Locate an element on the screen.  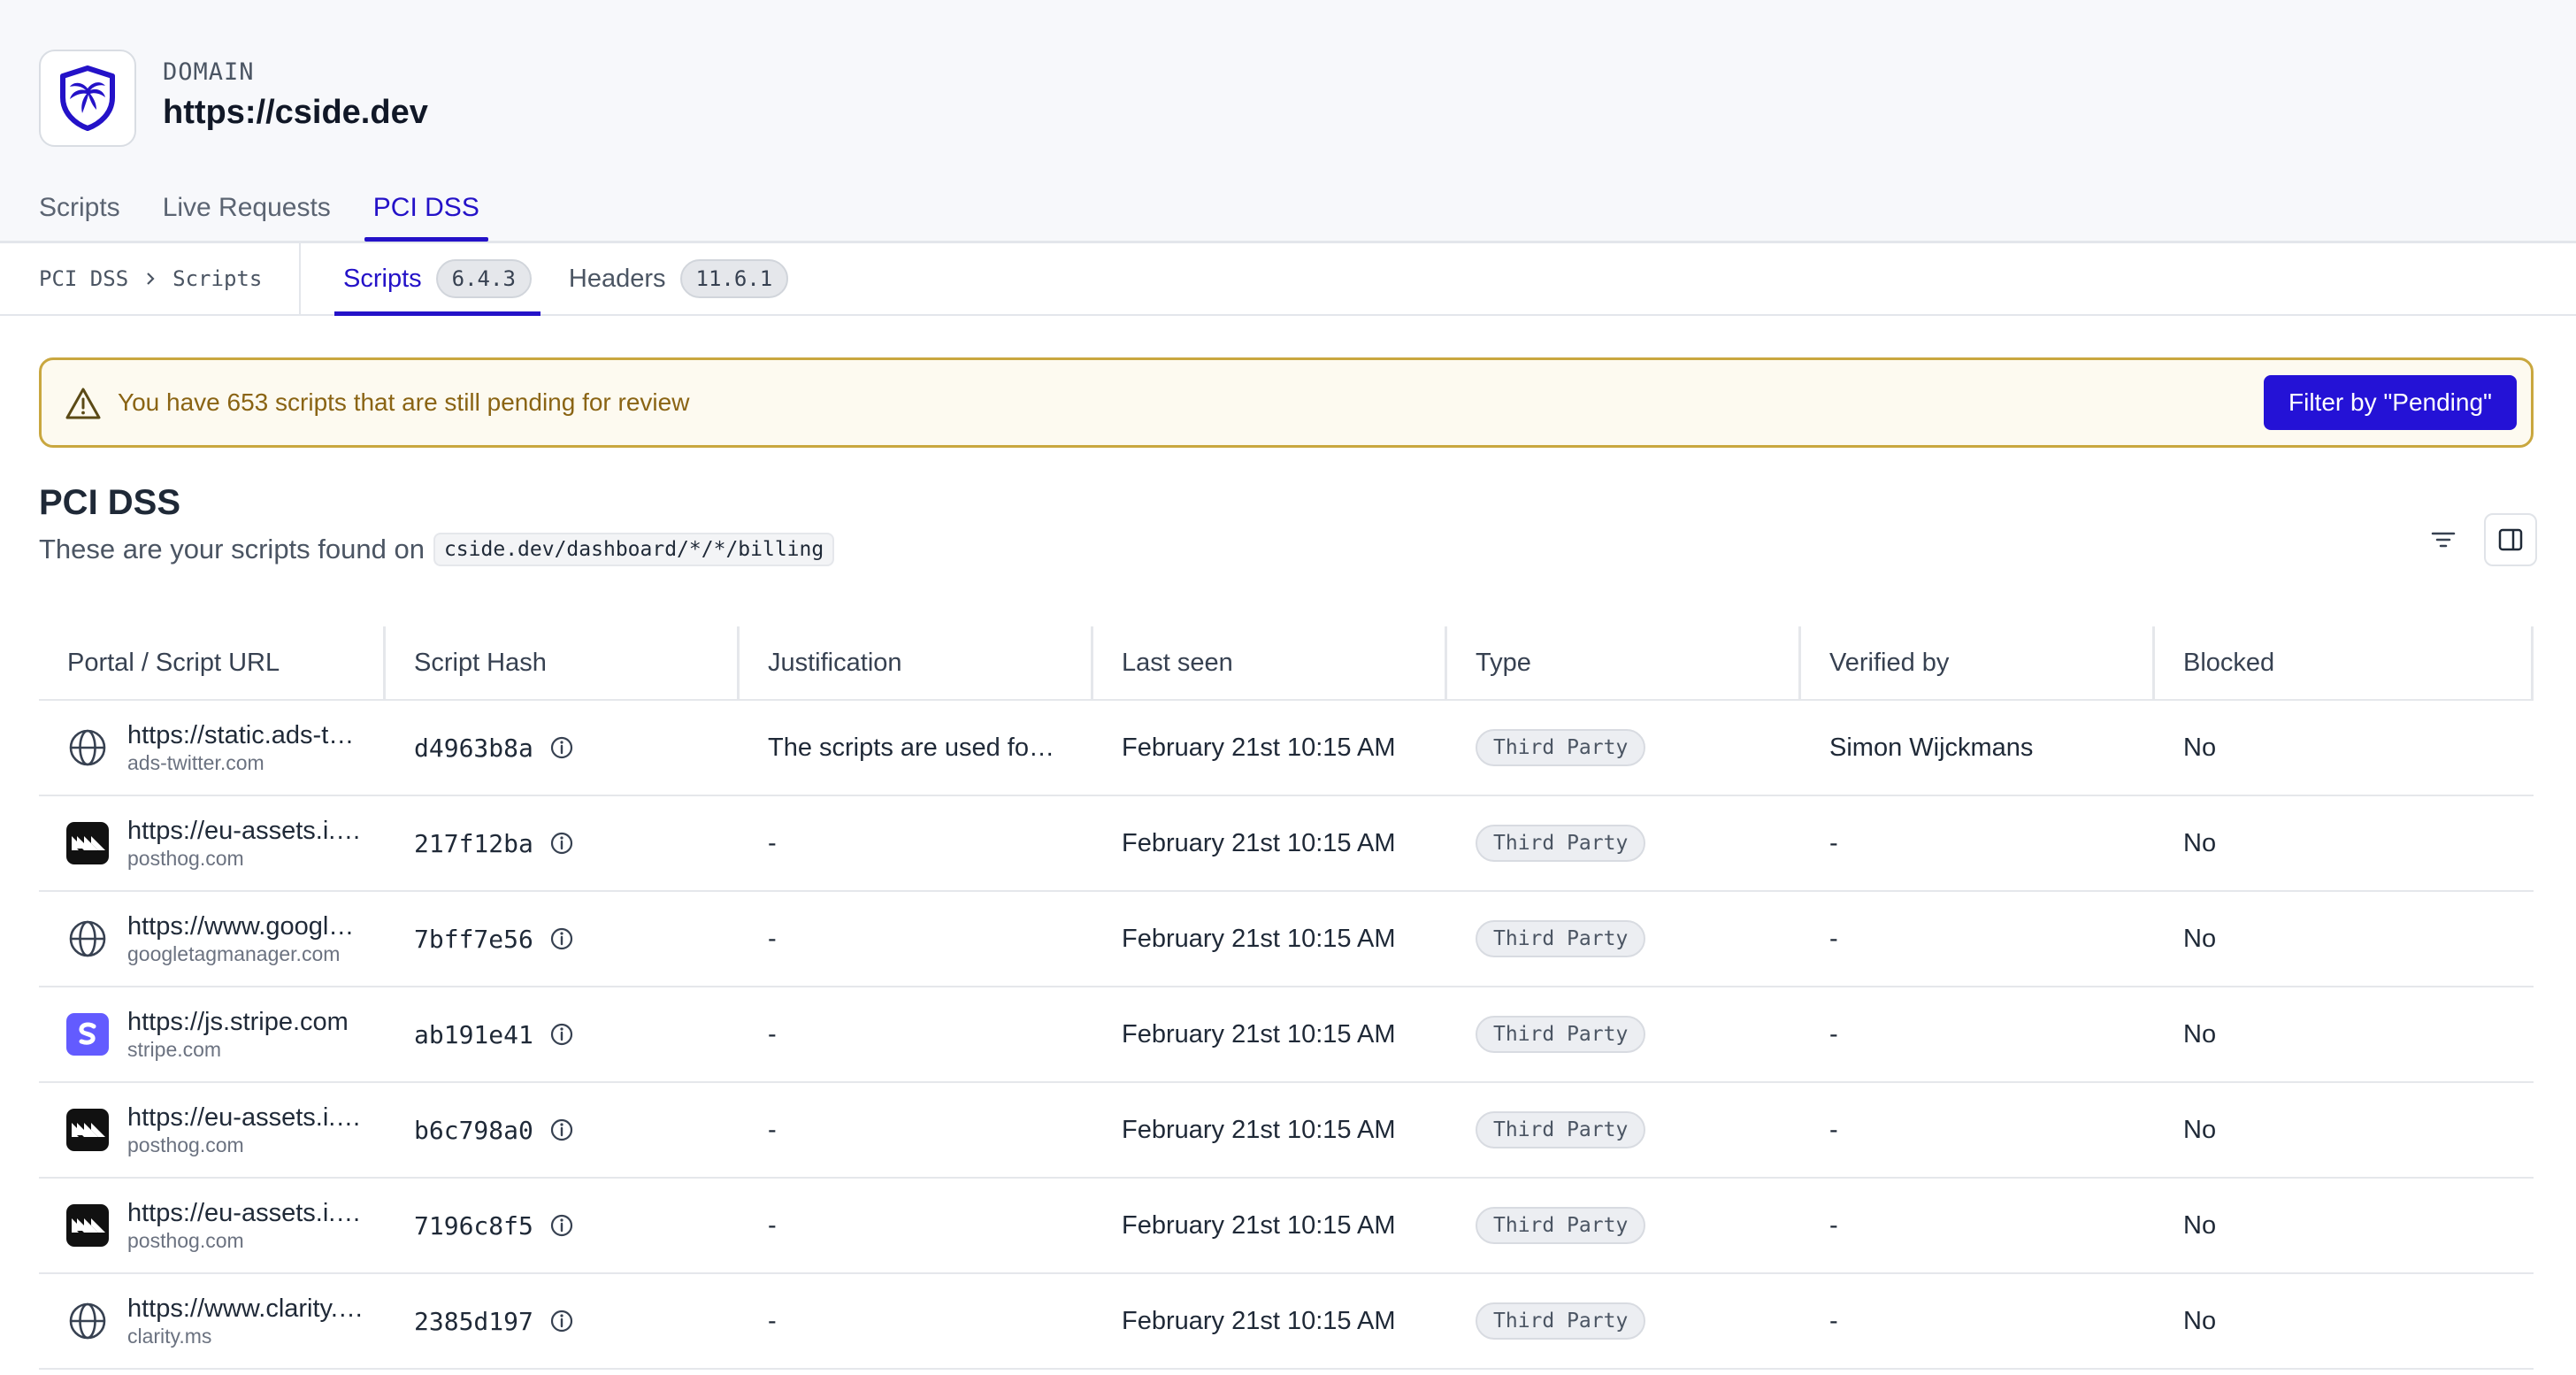
section-path-code: cside.dev/dashboard/*/*/billing is located at coordinates (634, 549).